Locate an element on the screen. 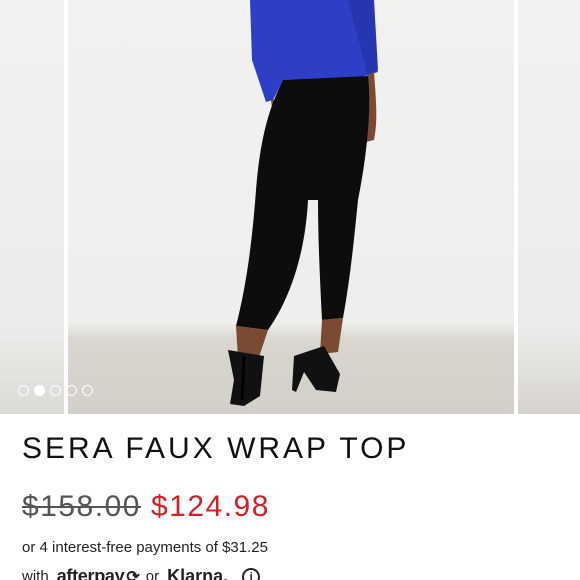 This screenshot has width=580, height=580. payment-providers: with afterpay ⟳ or Klarna. i is located at coordinates (141, 573).